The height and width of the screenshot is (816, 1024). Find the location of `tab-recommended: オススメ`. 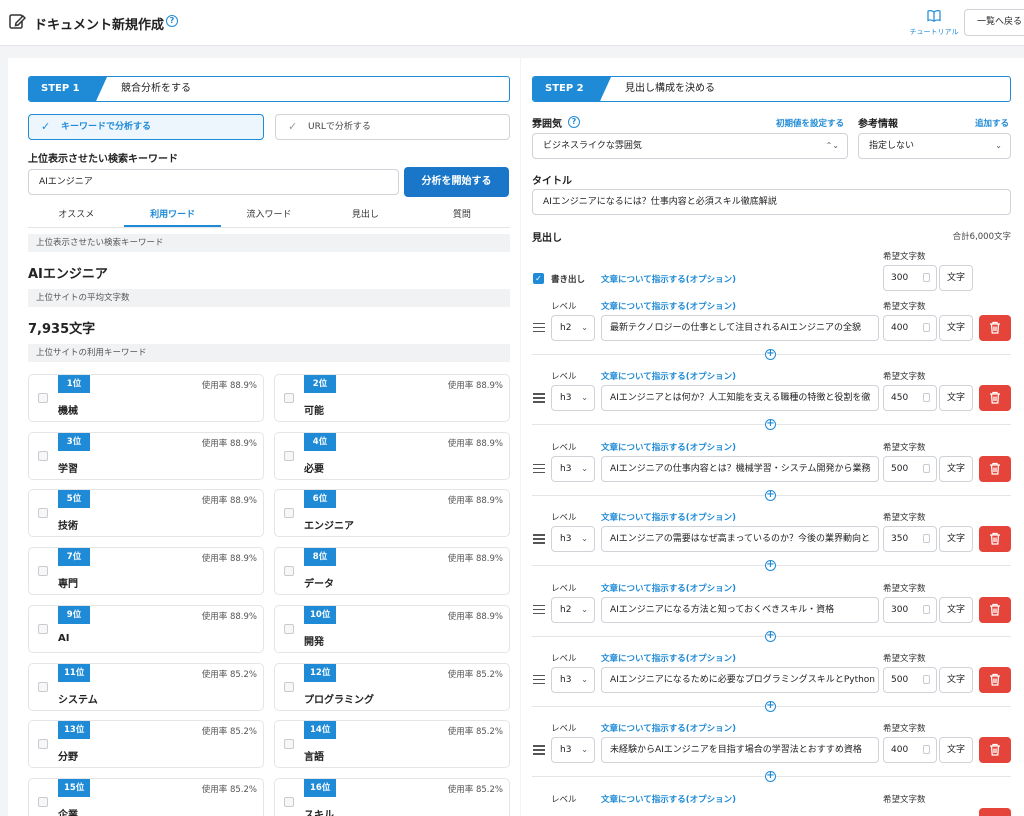

tab-recommended: オススメ is located at coordinates (76, 215).